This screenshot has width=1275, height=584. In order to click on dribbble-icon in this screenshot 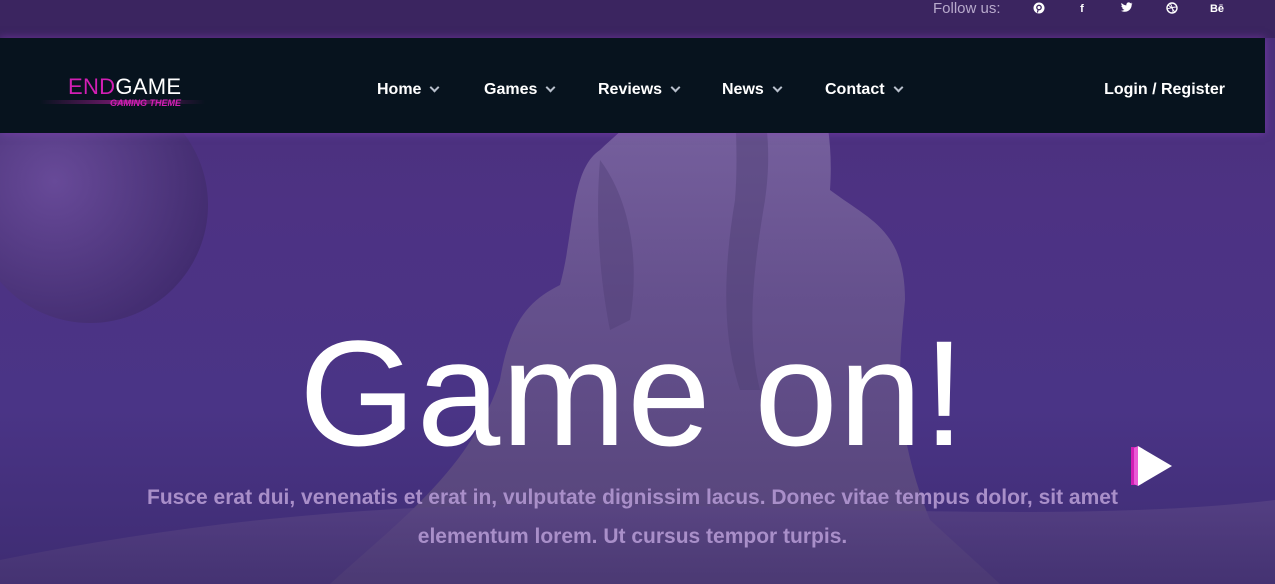, I will do `click(1172, 9)`.